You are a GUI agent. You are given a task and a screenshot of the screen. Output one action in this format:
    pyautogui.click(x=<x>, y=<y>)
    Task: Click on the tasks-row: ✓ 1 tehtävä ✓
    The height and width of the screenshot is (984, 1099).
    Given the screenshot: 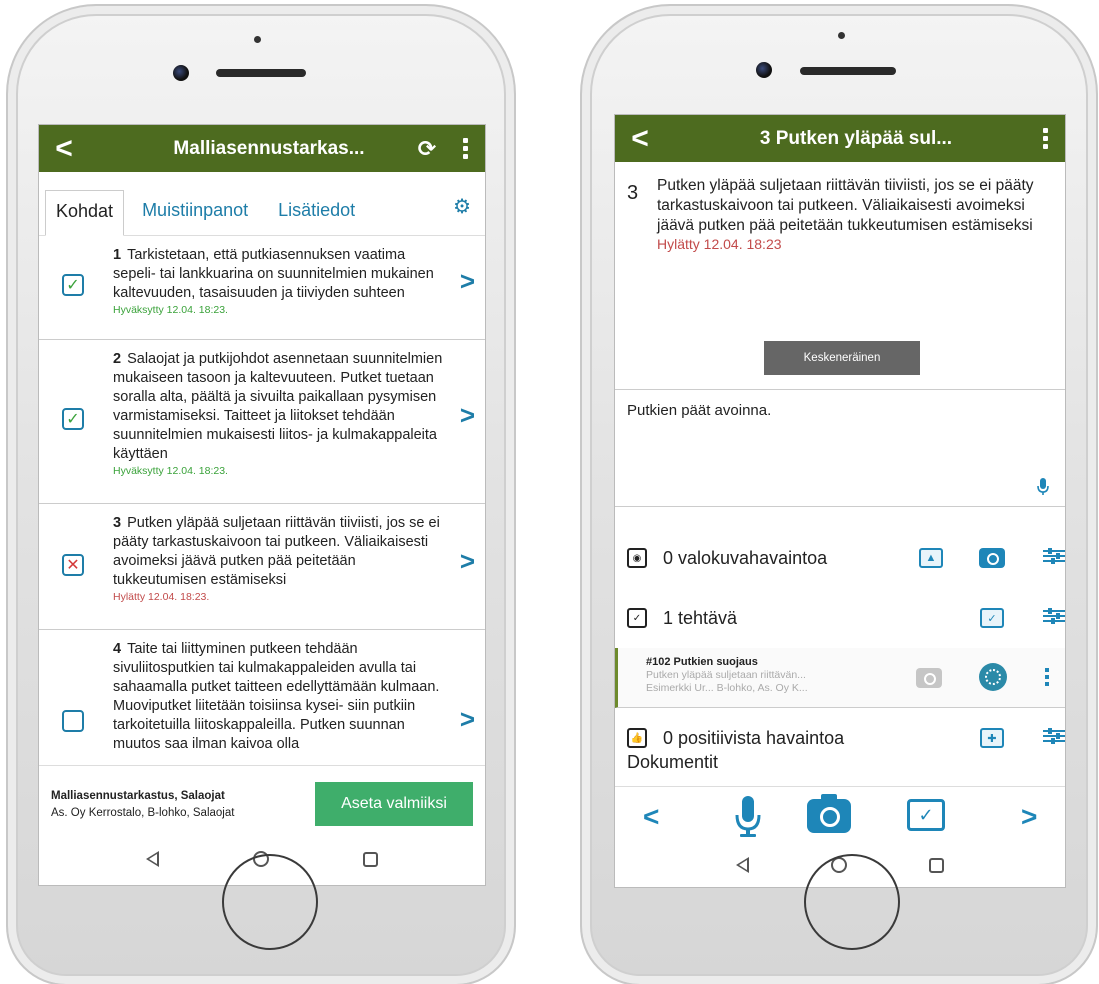 What is the action you would take?
    pyautogui.click(x=840, y=618)
    